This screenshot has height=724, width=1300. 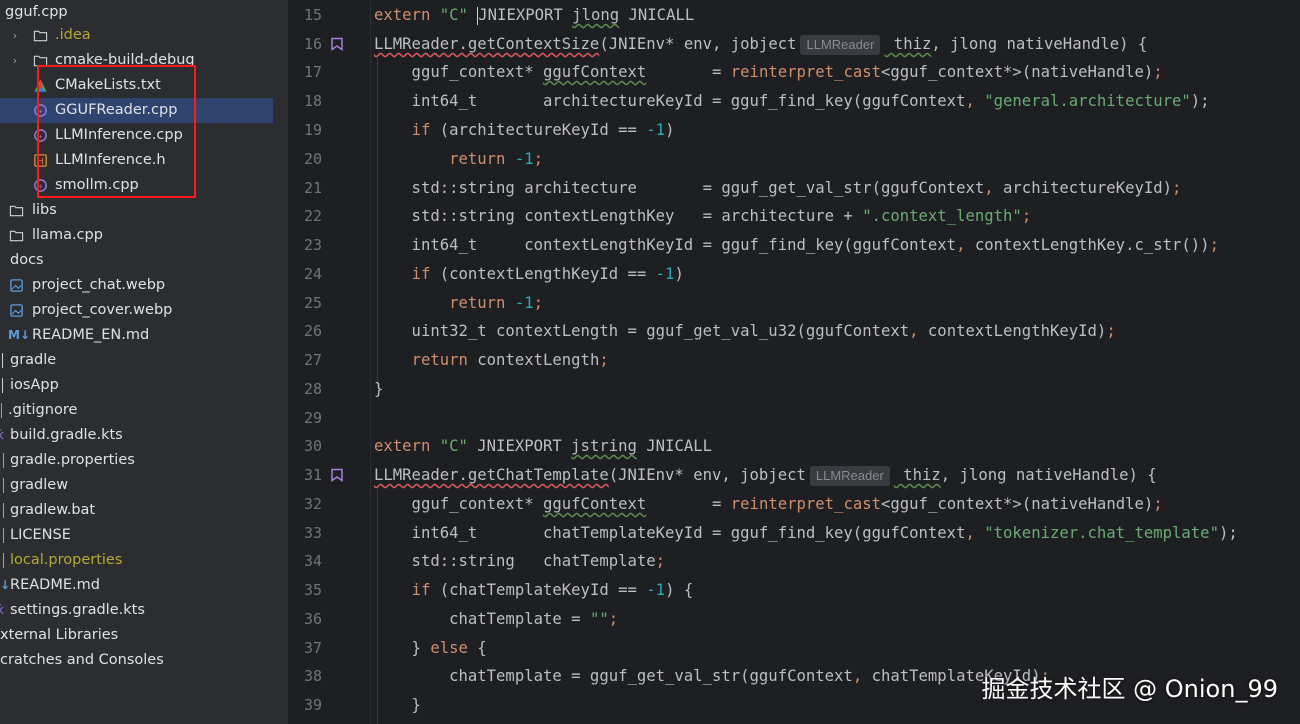 I want to click on line-number: 32, so click(x=312, y=504).